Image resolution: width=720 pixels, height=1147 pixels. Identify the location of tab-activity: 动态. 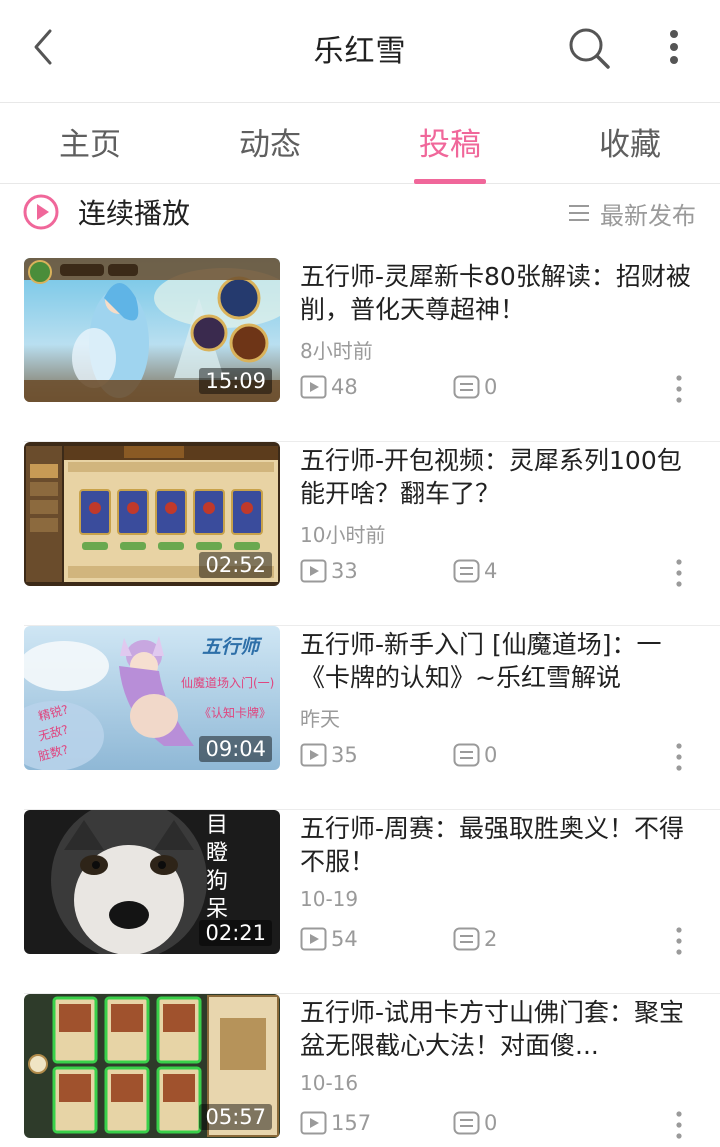
(270, 144).